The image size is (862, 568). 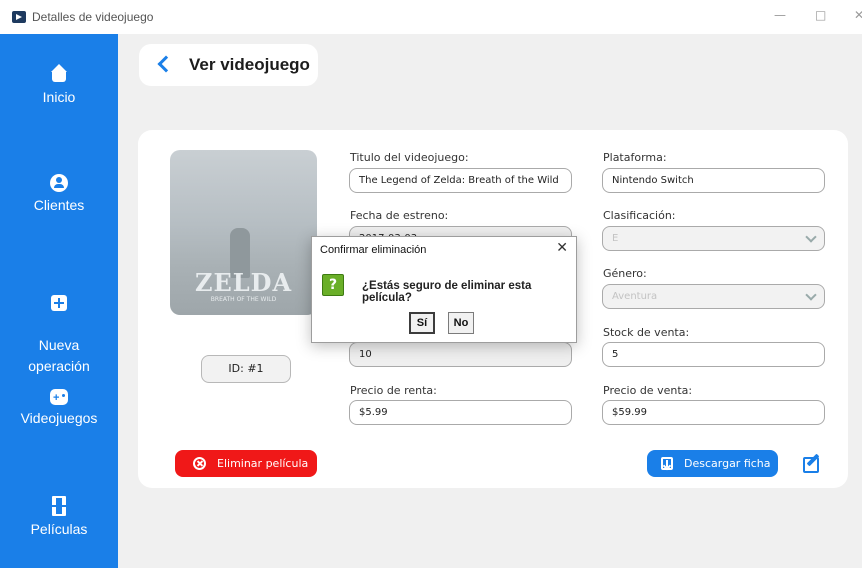 I want to click on genre-select: Aventura, so click(x=713, y=296).